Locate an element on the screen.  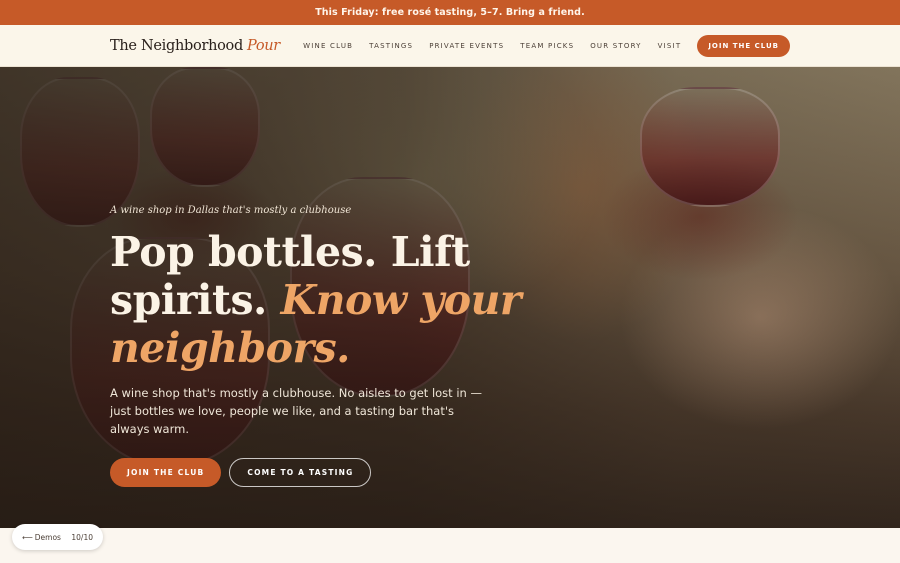
hero-ctas: JOIN THE CLUB COME TO A TASTING is located at coordinates (340, 472).